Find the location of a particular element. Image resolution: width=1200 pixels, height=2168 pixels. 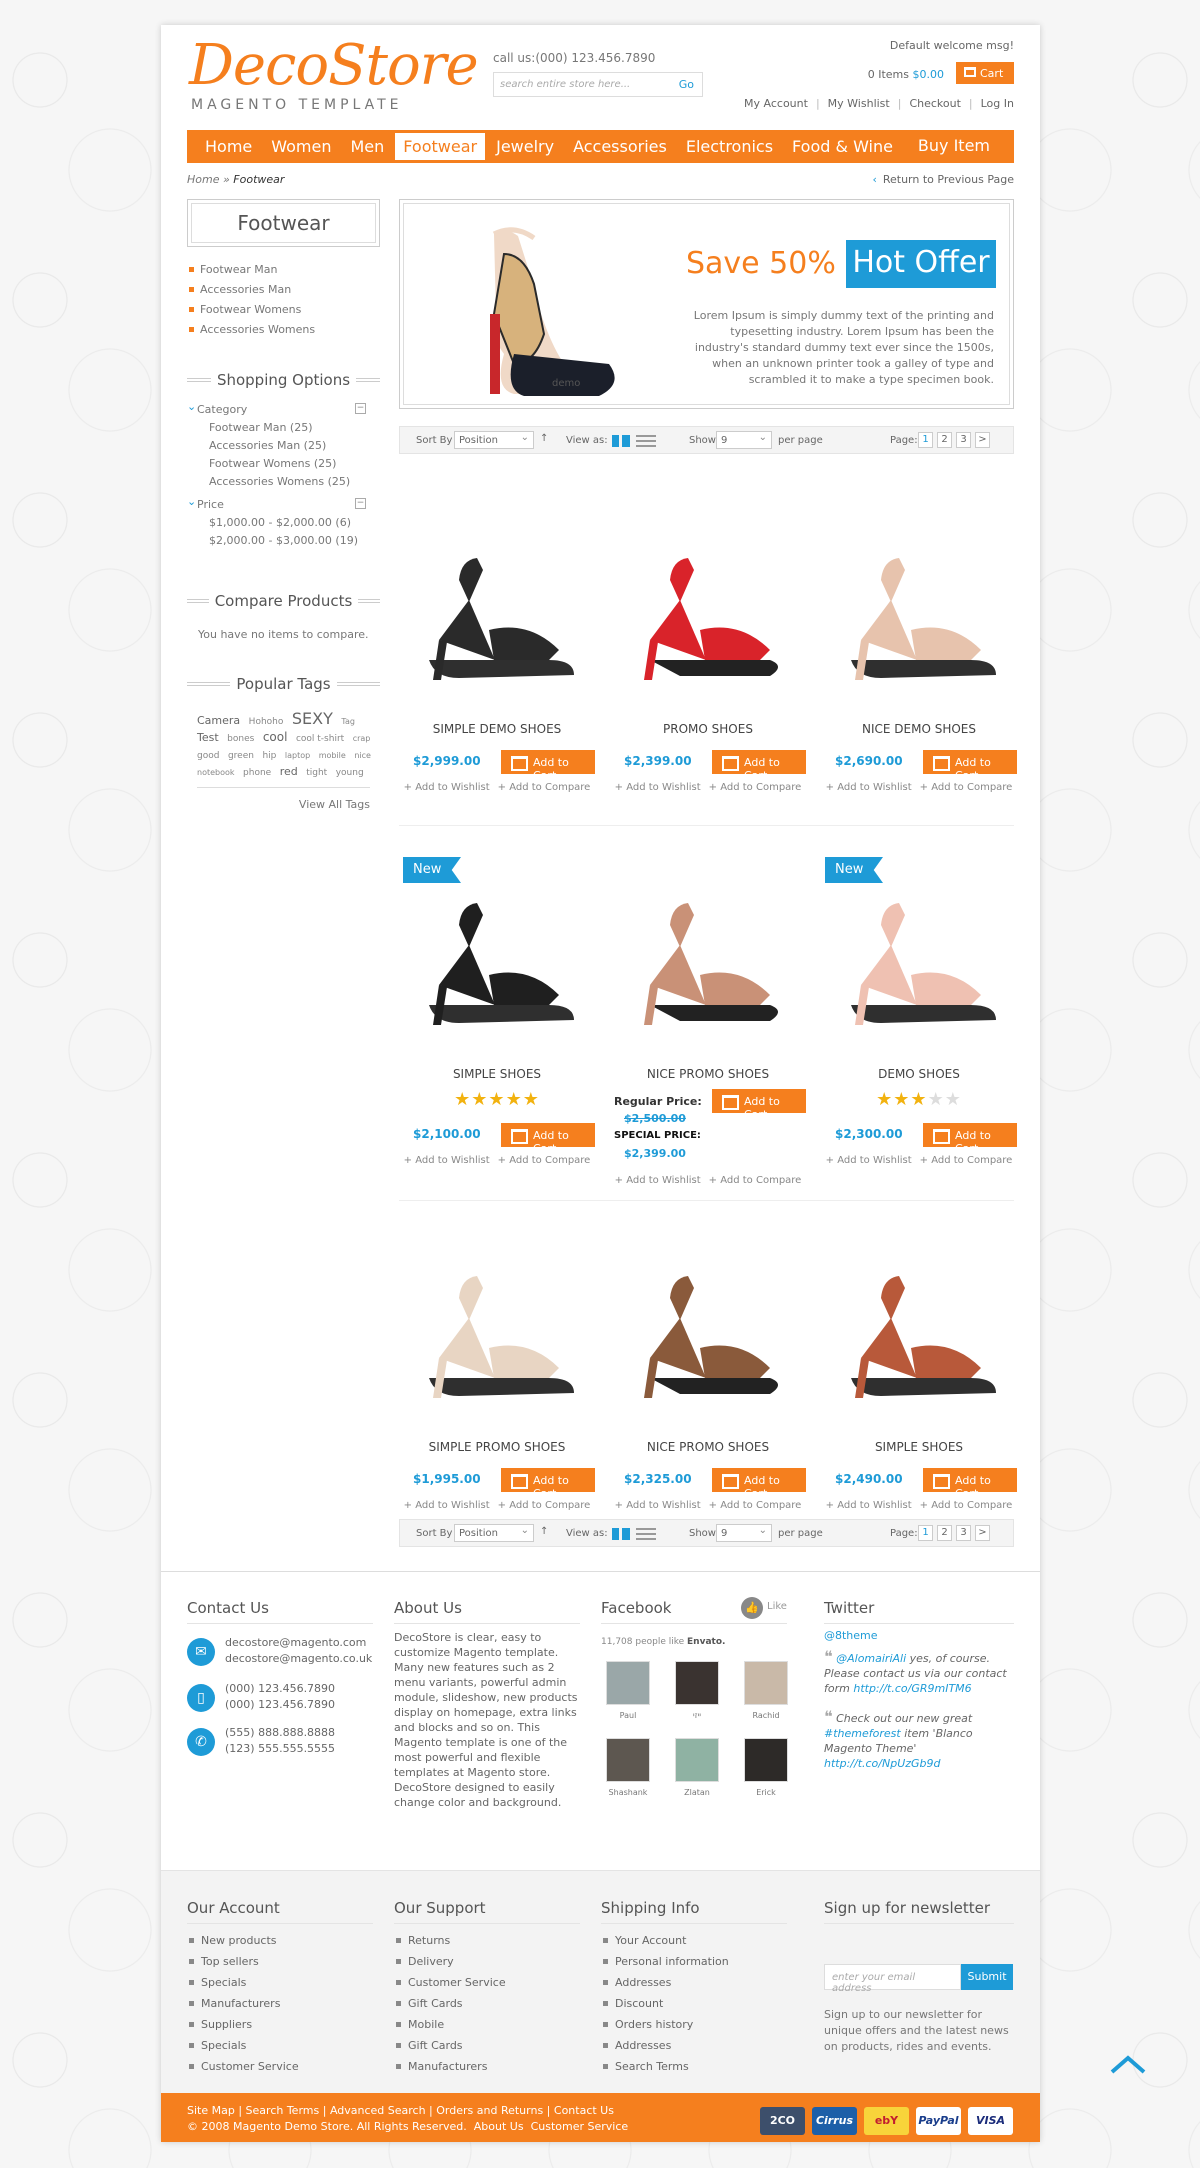

product-name: DEMO SHOES is located at coordinates (919, 1074).